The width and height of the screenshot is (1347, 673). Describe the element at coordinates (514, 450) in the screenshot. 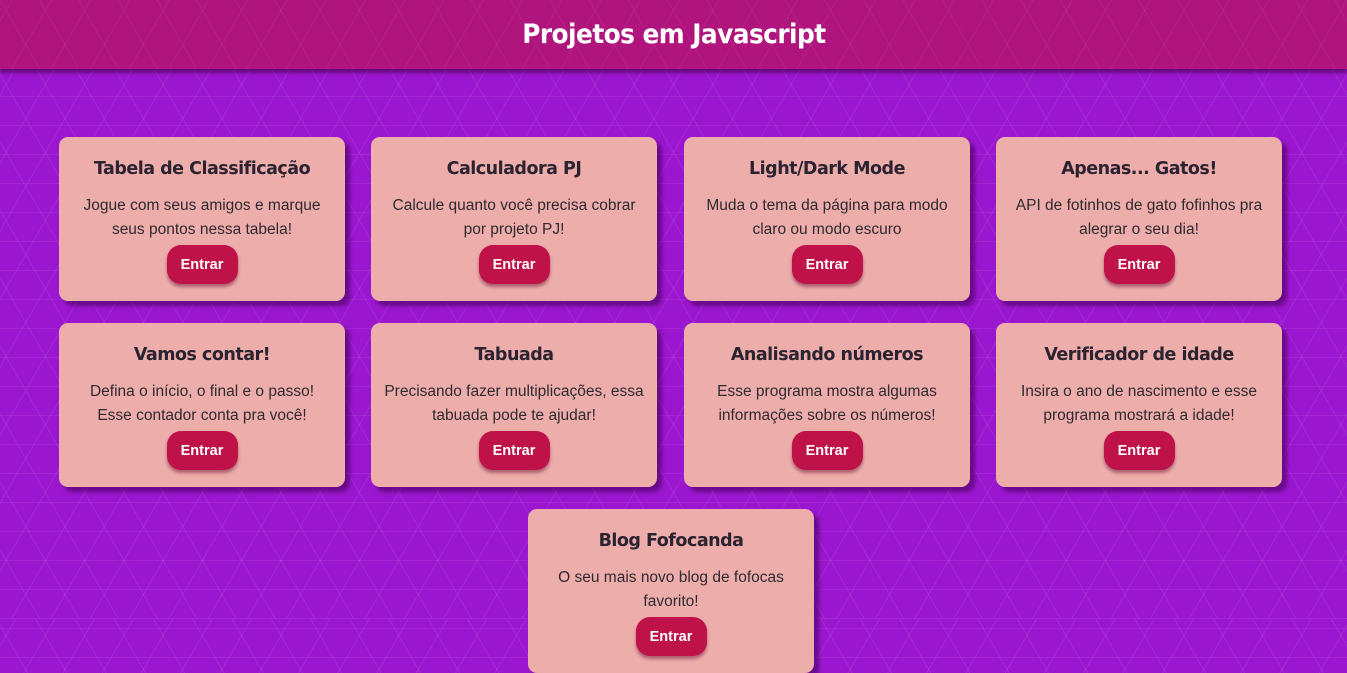

I see `enter-button-tabuada: Entrar` at that location.